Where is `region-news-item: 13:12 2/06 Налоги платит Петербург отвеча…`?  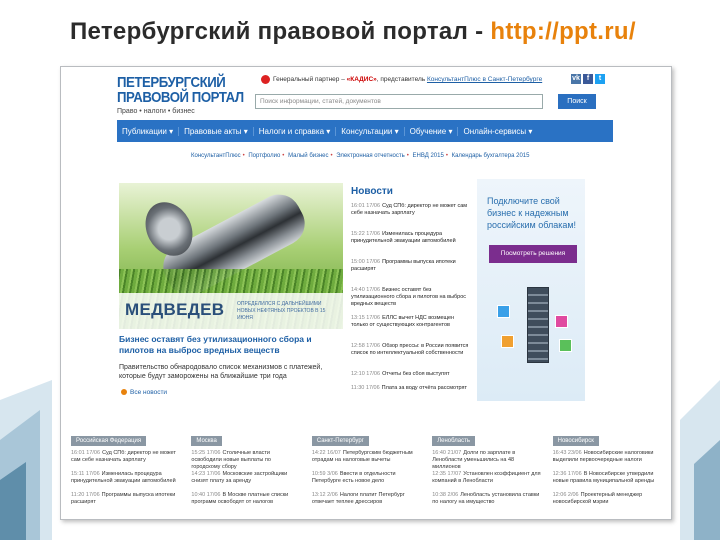 region-news-item: 13:12 2/06 Налоги платит Петербург отвеча… is located at coordinates (366, 502).